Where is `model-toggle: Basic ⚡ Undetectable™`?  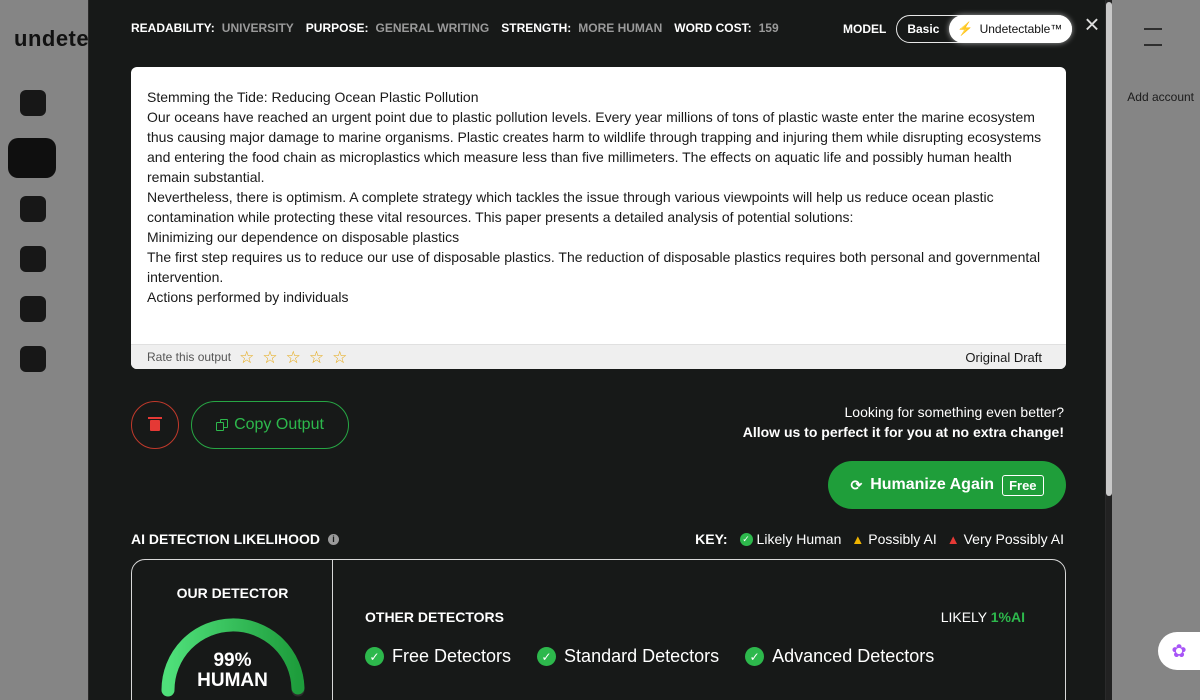 model-toggle: Basic ⚡ Undetectable™ is located at coordinates (984, 29).